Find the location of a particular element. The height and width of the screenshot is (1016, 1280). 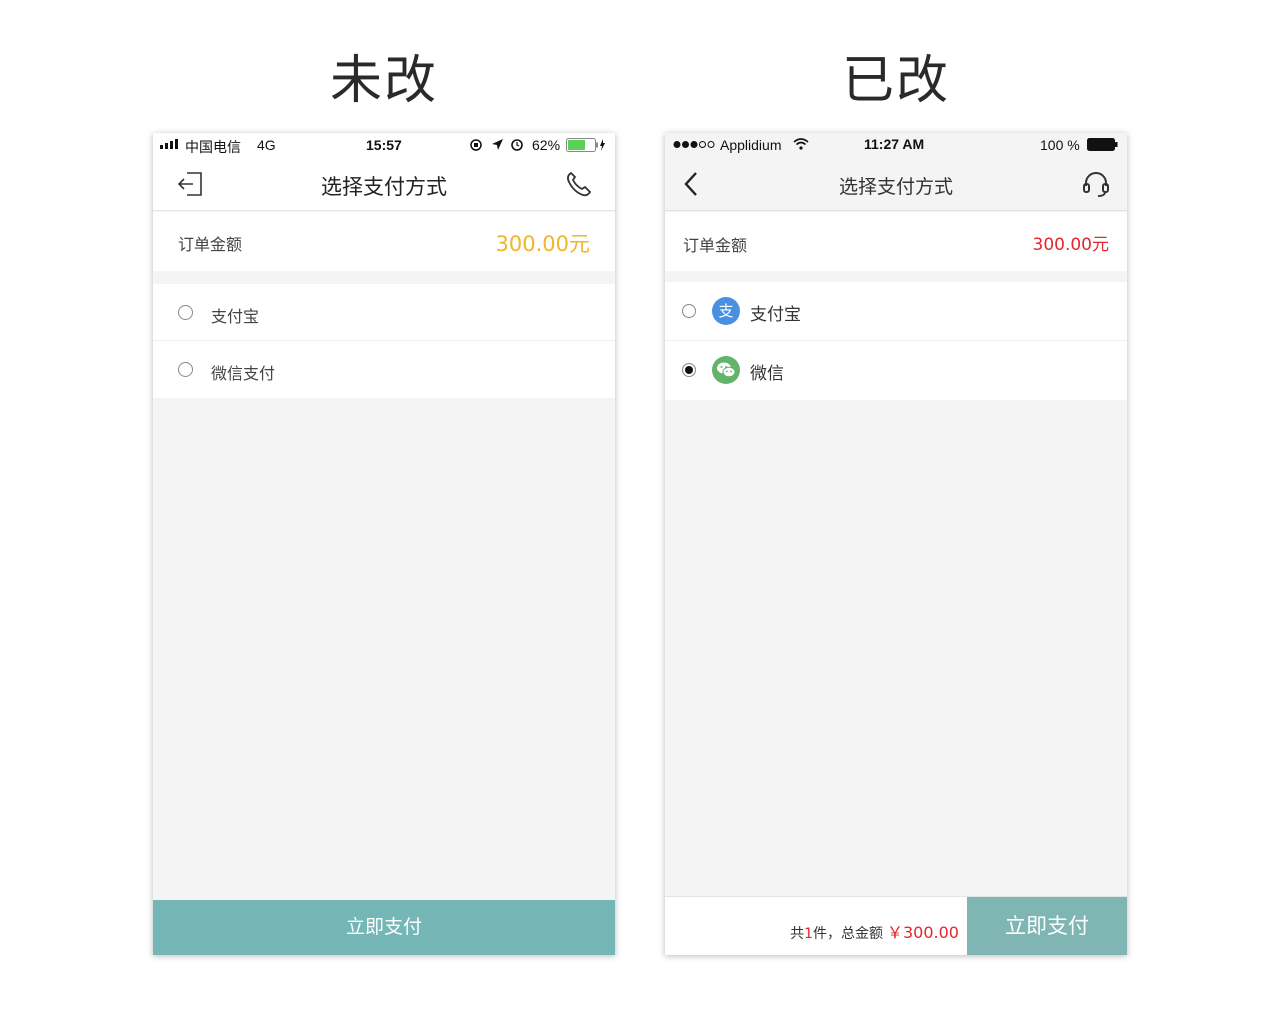

checkout-bar: 共1件，总金额 ￥300.00 立即支付 is located at coordinates (896, 925).